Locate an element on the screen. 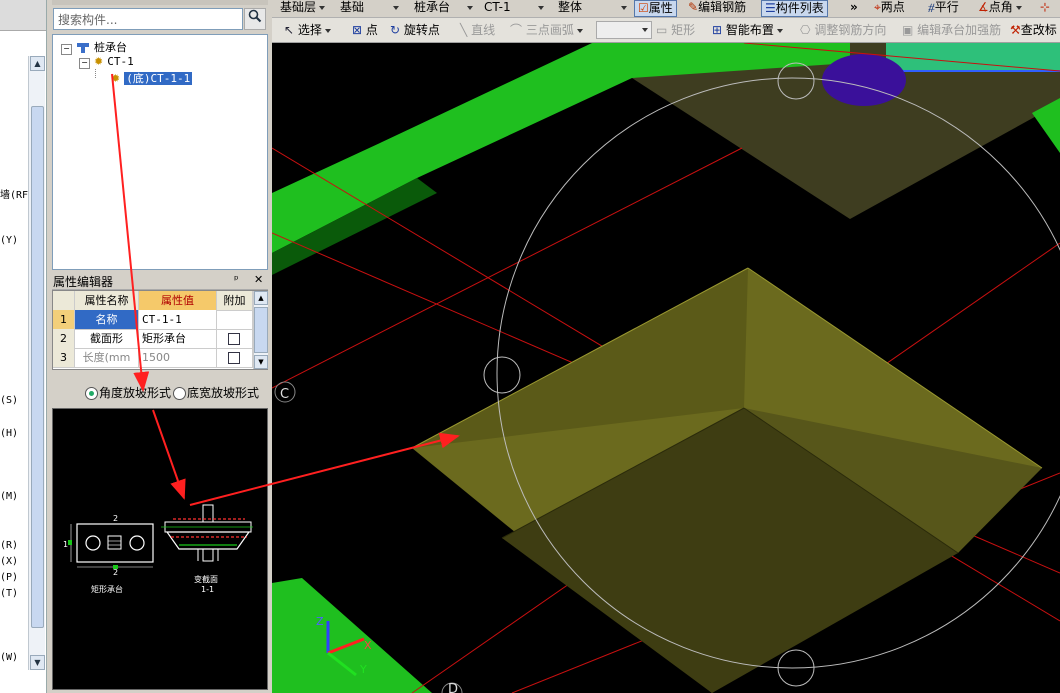  two-points-label: 两点 is located at coordinates (892, 7).